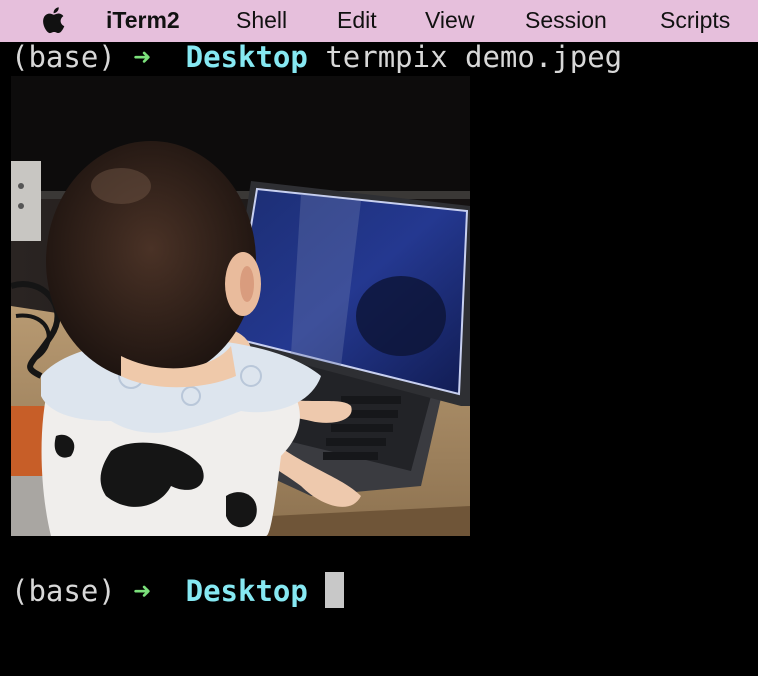  I want to click on menu-scripts: Scripts, so click(695, 20).